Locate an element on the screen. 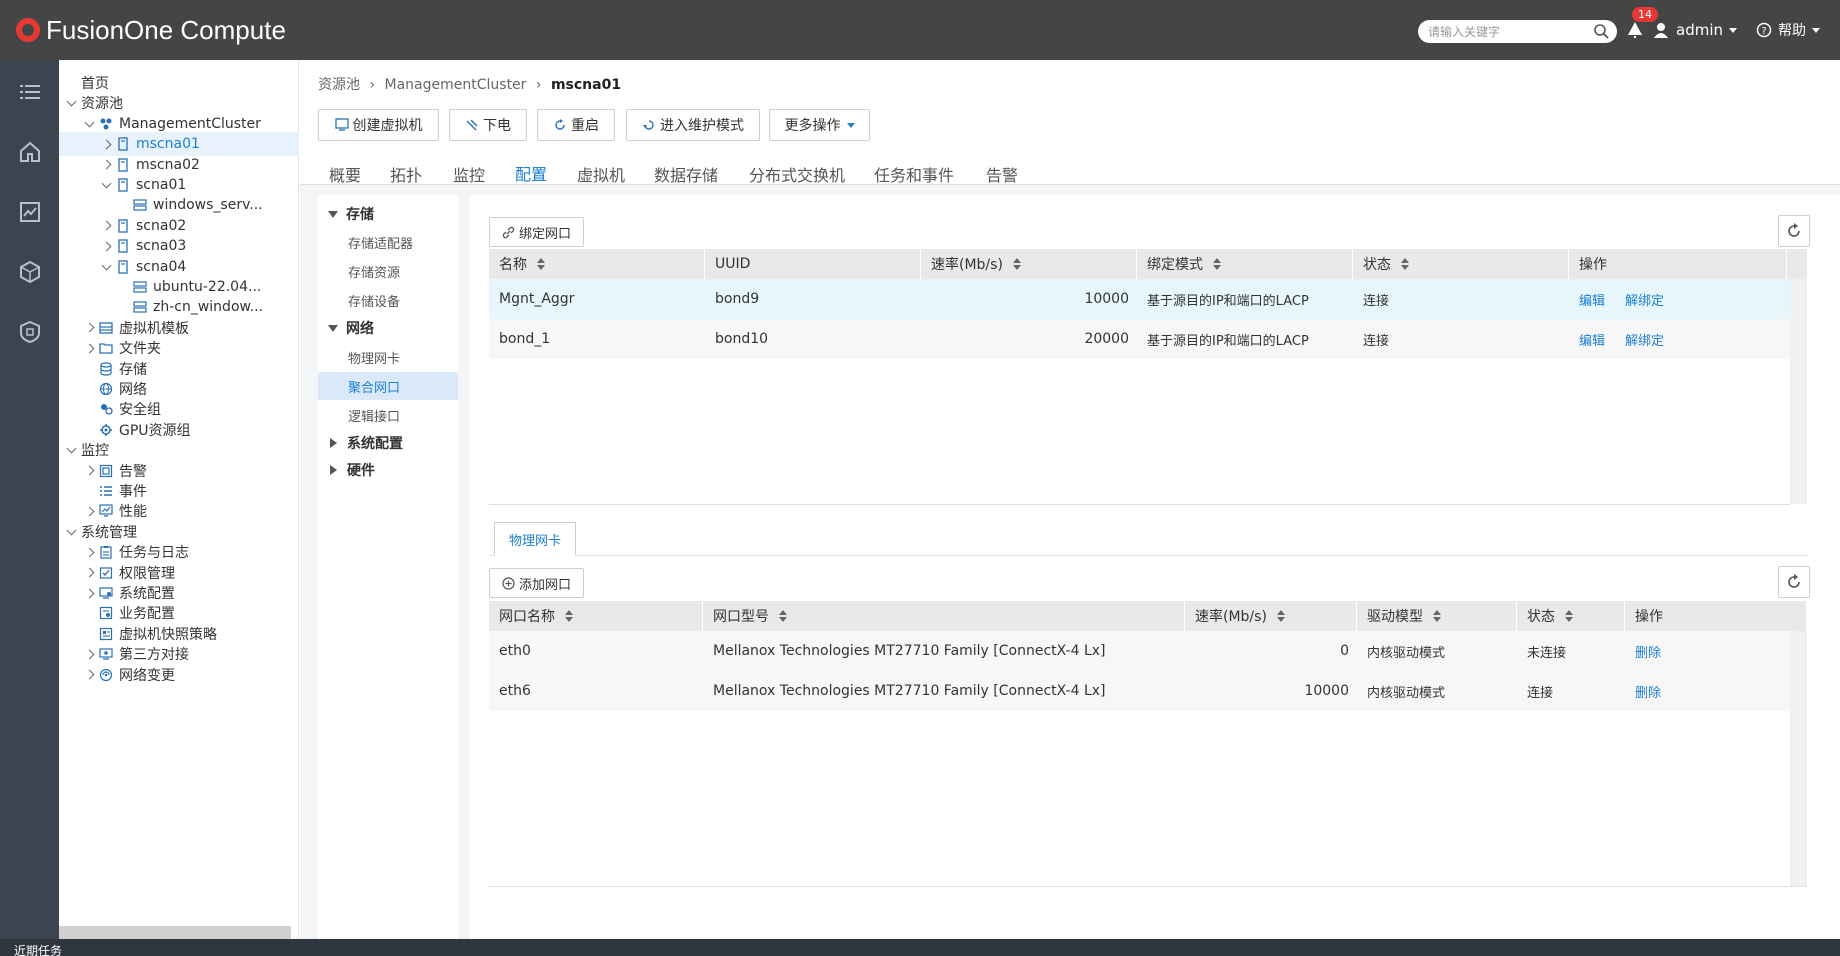  tree-item-label: 任务与日志 is located at coordinates (154, 553).